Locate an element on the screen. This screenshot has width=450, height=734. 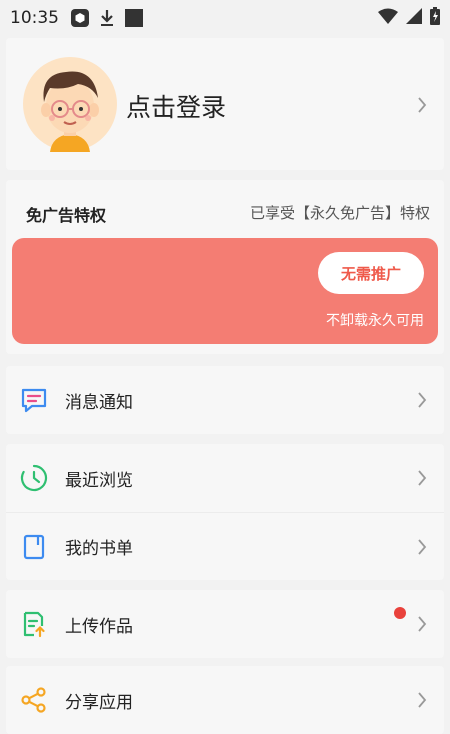
banner-note: 不卸载永久可用 is located at coordinates (375, 321).